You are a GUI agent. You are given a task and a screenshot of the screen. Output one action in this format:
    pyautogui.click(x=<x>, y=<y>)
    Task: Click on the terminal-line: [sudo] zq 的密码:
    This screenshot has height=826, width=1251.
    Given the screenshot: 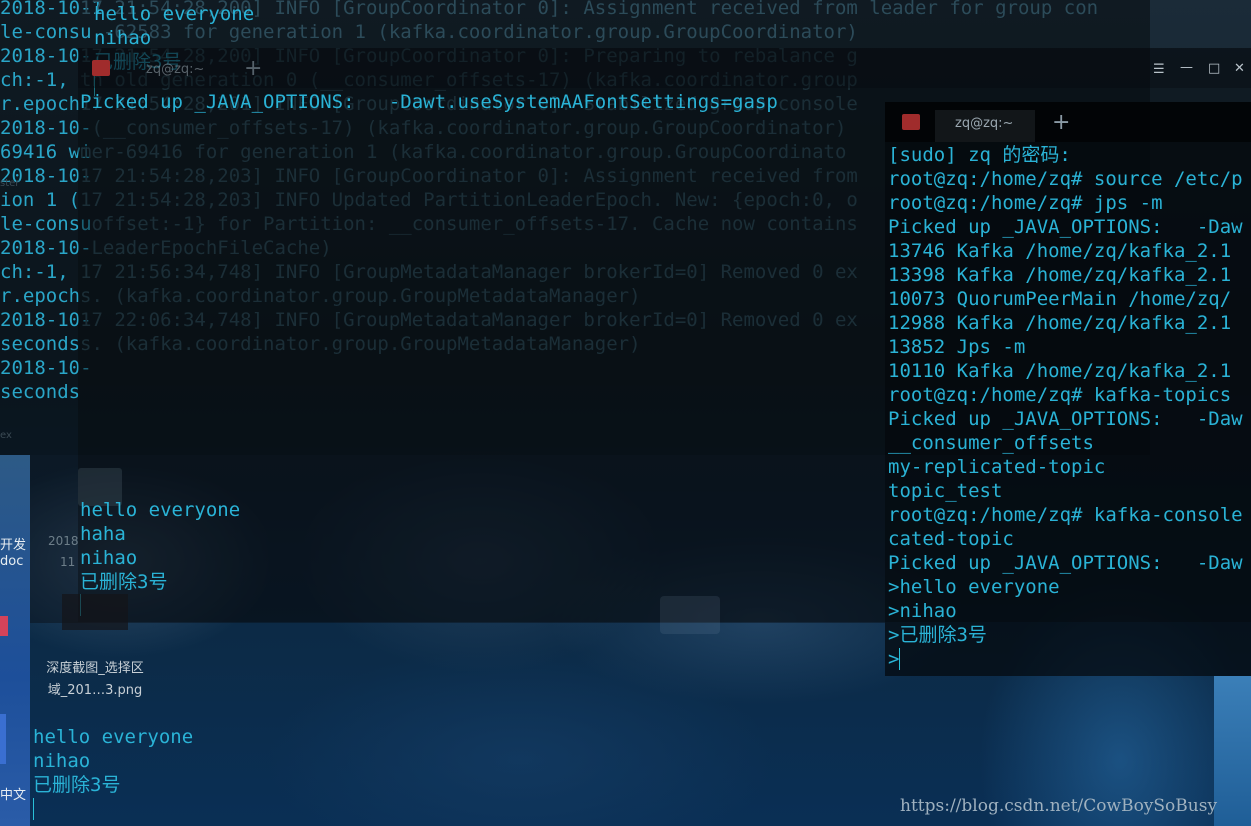 What is the action you would take?
    pyautogui.click(x=979, y=155)
    